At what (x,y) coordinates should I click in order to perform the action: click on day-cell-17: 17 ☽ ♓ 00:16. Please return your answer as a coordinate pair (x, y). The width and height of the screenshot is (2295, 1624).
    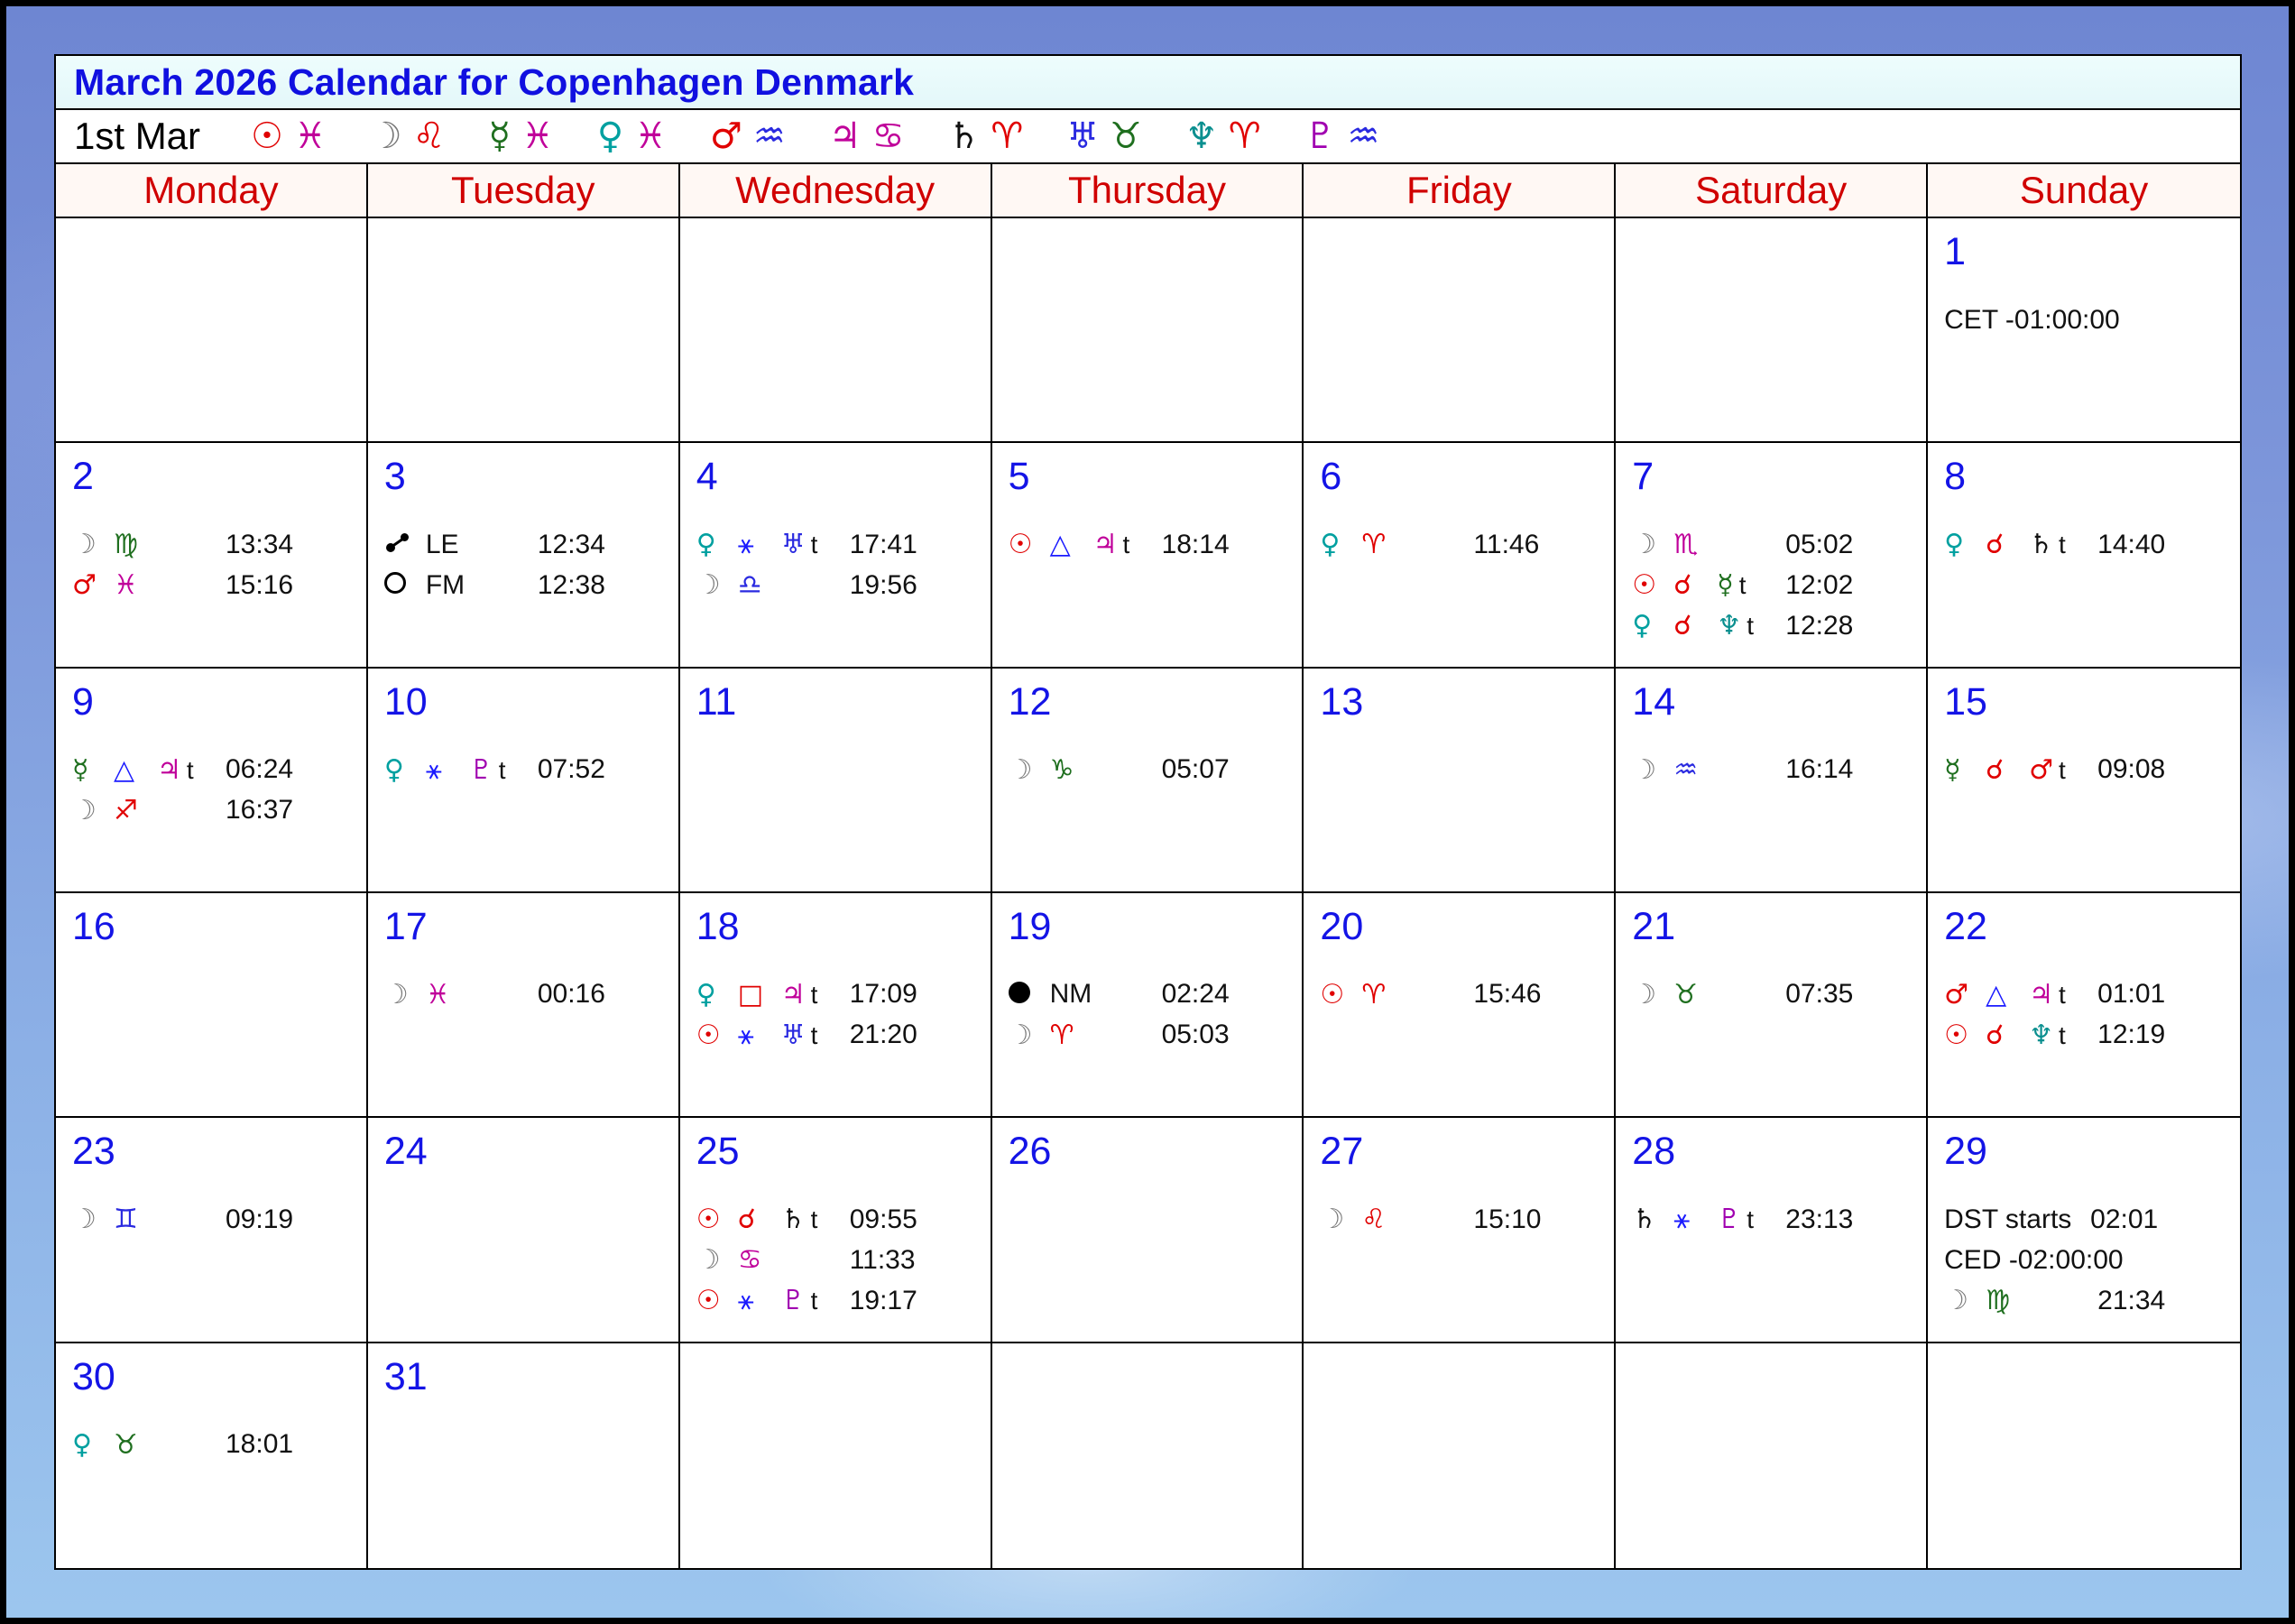
    Looking at the image, I should click on (524, 1006).